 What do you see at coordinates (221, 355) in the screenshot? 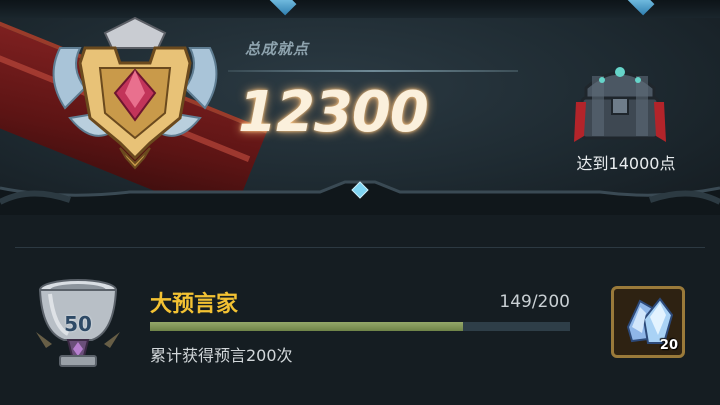
I see `achievement-description: 累计获得预言200次` at bounding box center [221, 355].